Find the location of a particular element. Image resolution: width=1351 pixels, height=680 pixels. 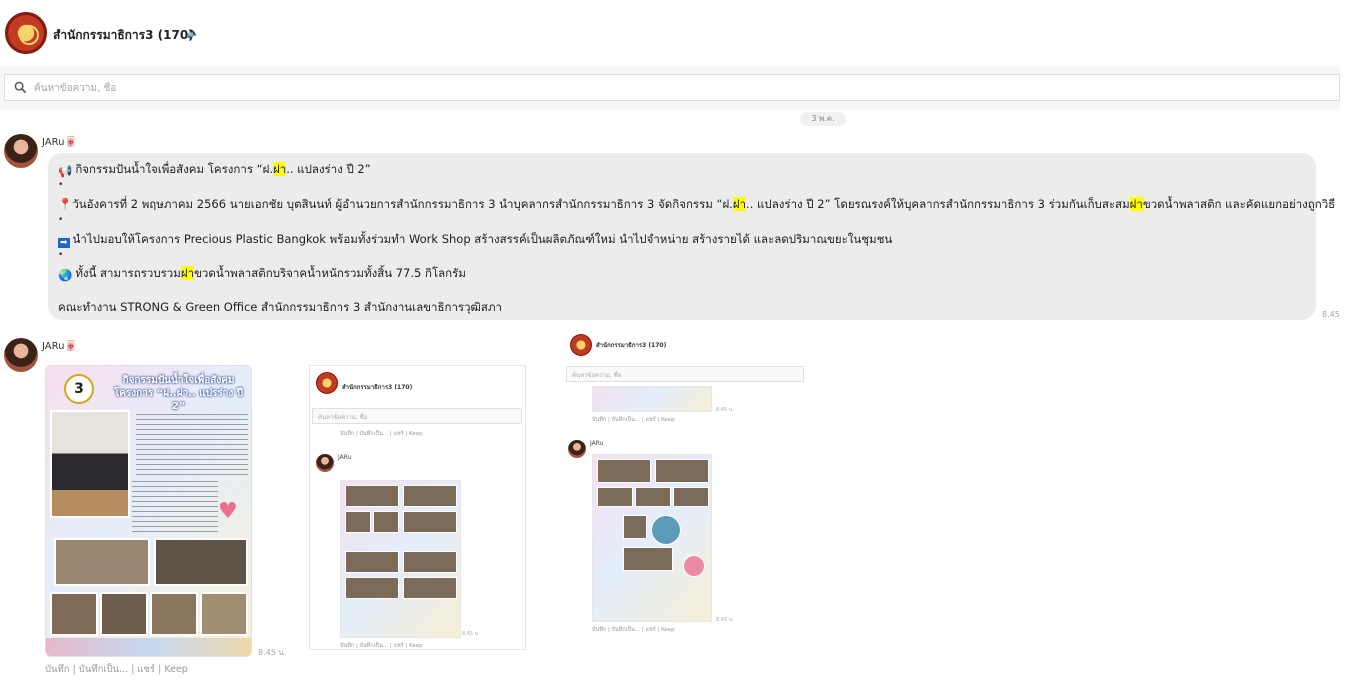

search-box is located at coordinates (672, 87).